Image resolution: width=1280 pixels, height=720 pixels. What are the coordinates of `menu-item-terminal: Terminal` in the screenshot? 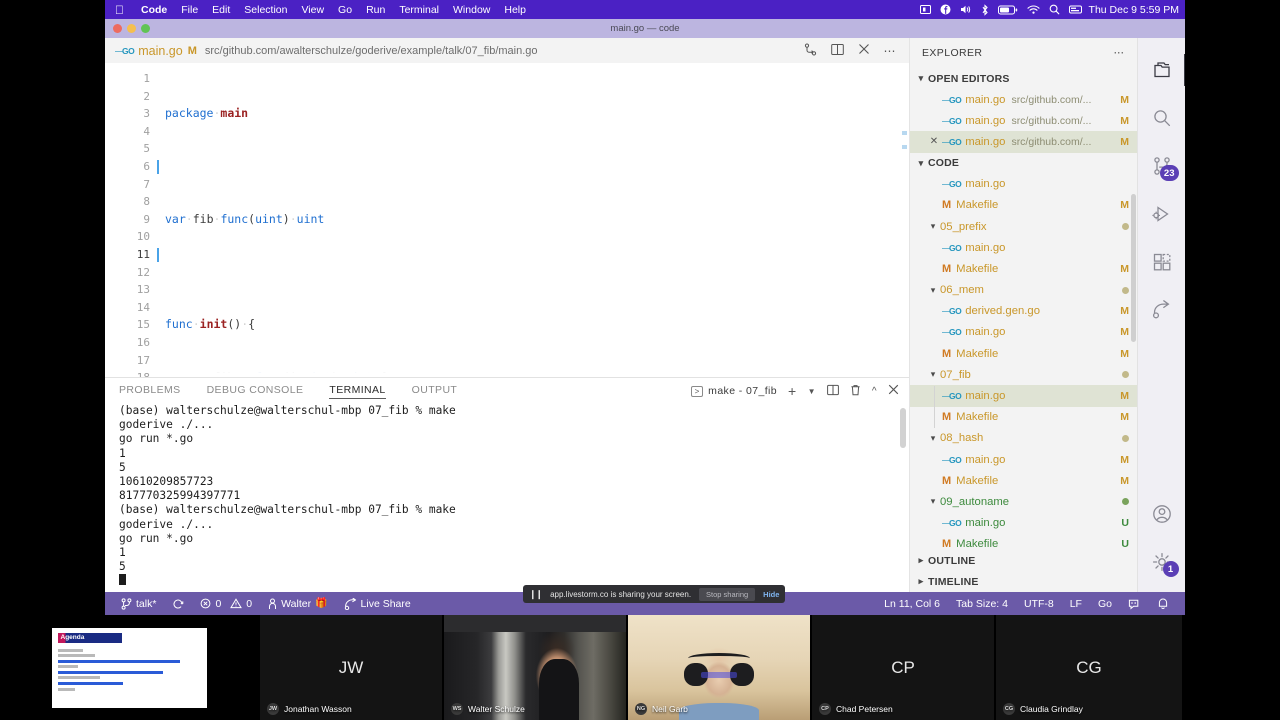 It's located at (419, 10).